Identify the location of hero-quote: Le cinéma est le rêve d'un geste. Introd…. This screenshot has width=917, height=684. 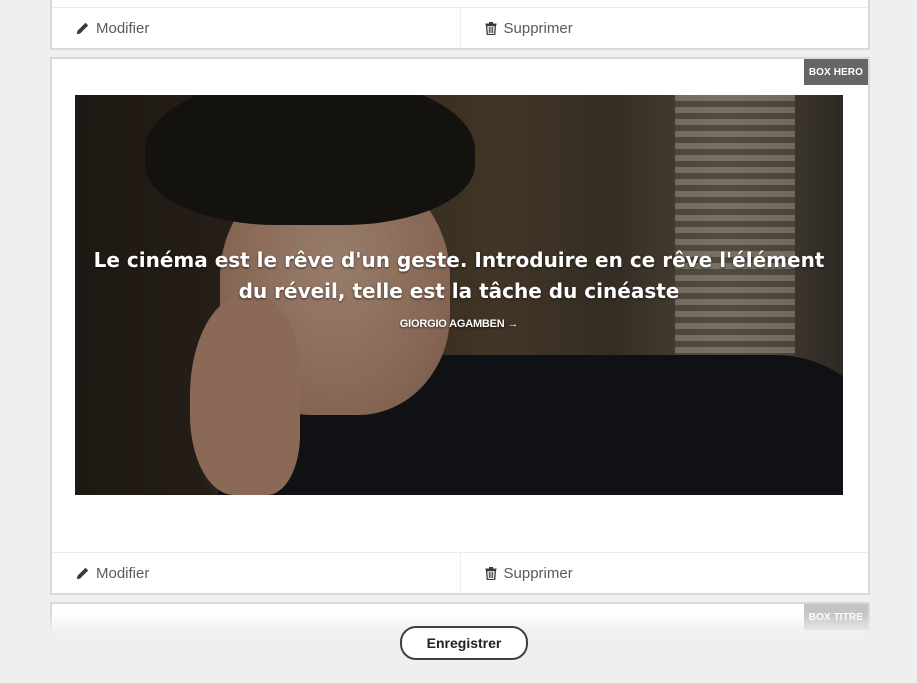
(459, 275).